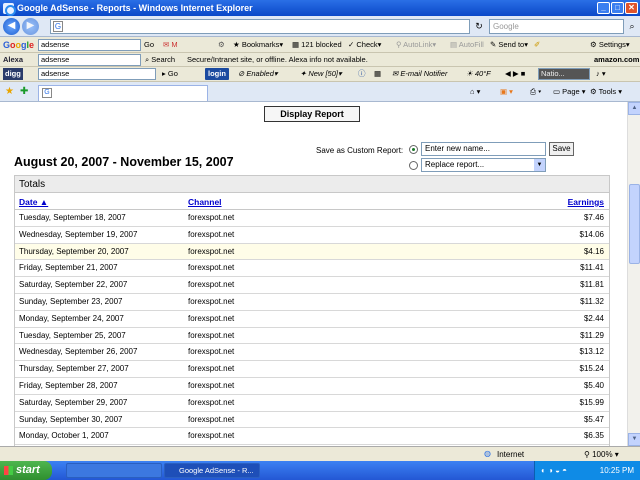 This screenshot has width=640, height=480. Describe the element at coordinates (11, 26) in the screenshot. I see `back-button: ◀` at that location.